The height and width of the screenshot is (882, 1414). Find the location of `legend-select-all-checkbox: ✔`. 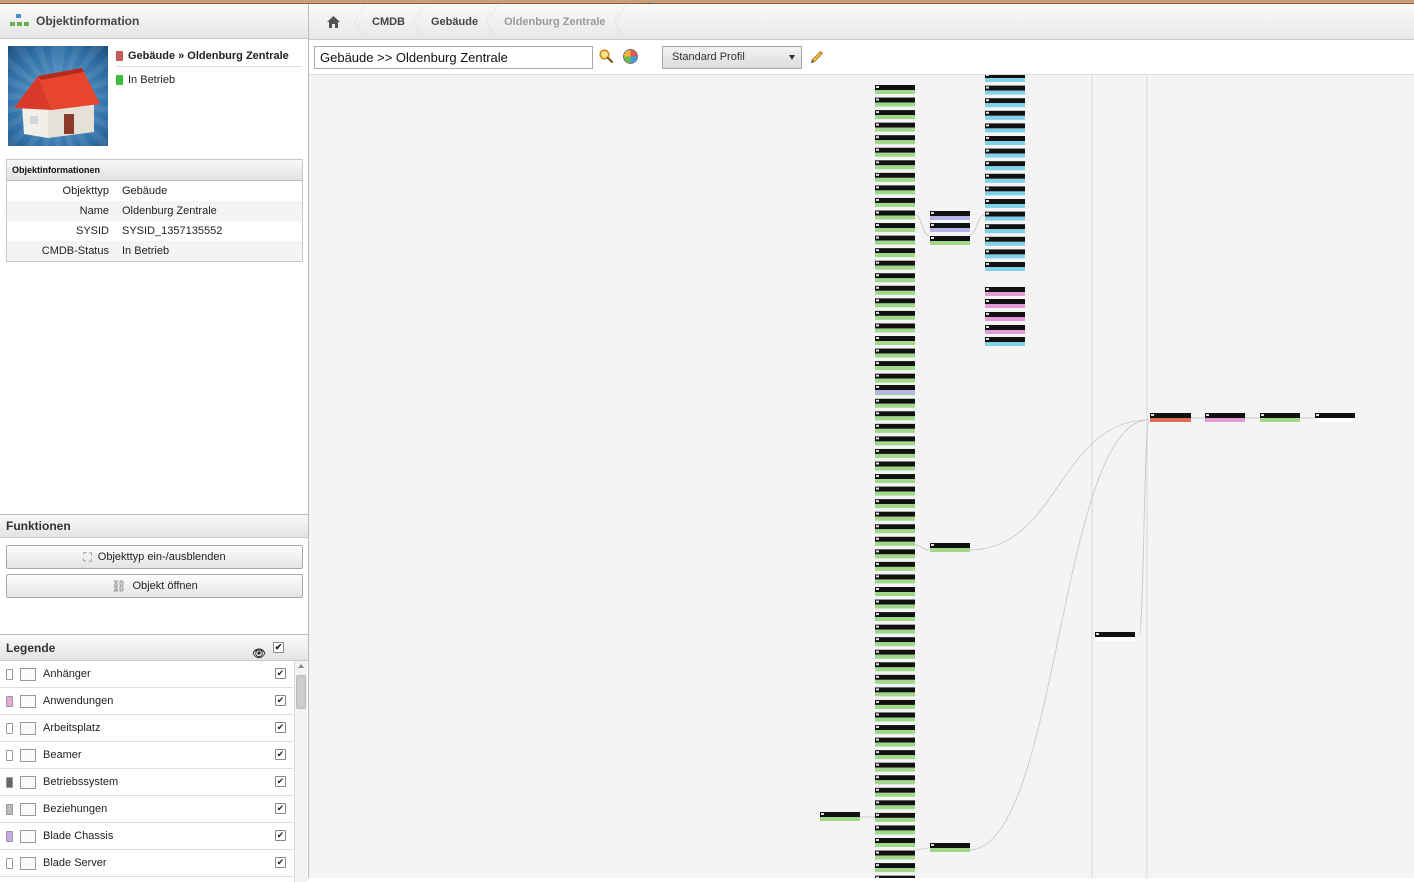

legend-select-all-checkbox: ✔ is located at coordinates (278, 647).